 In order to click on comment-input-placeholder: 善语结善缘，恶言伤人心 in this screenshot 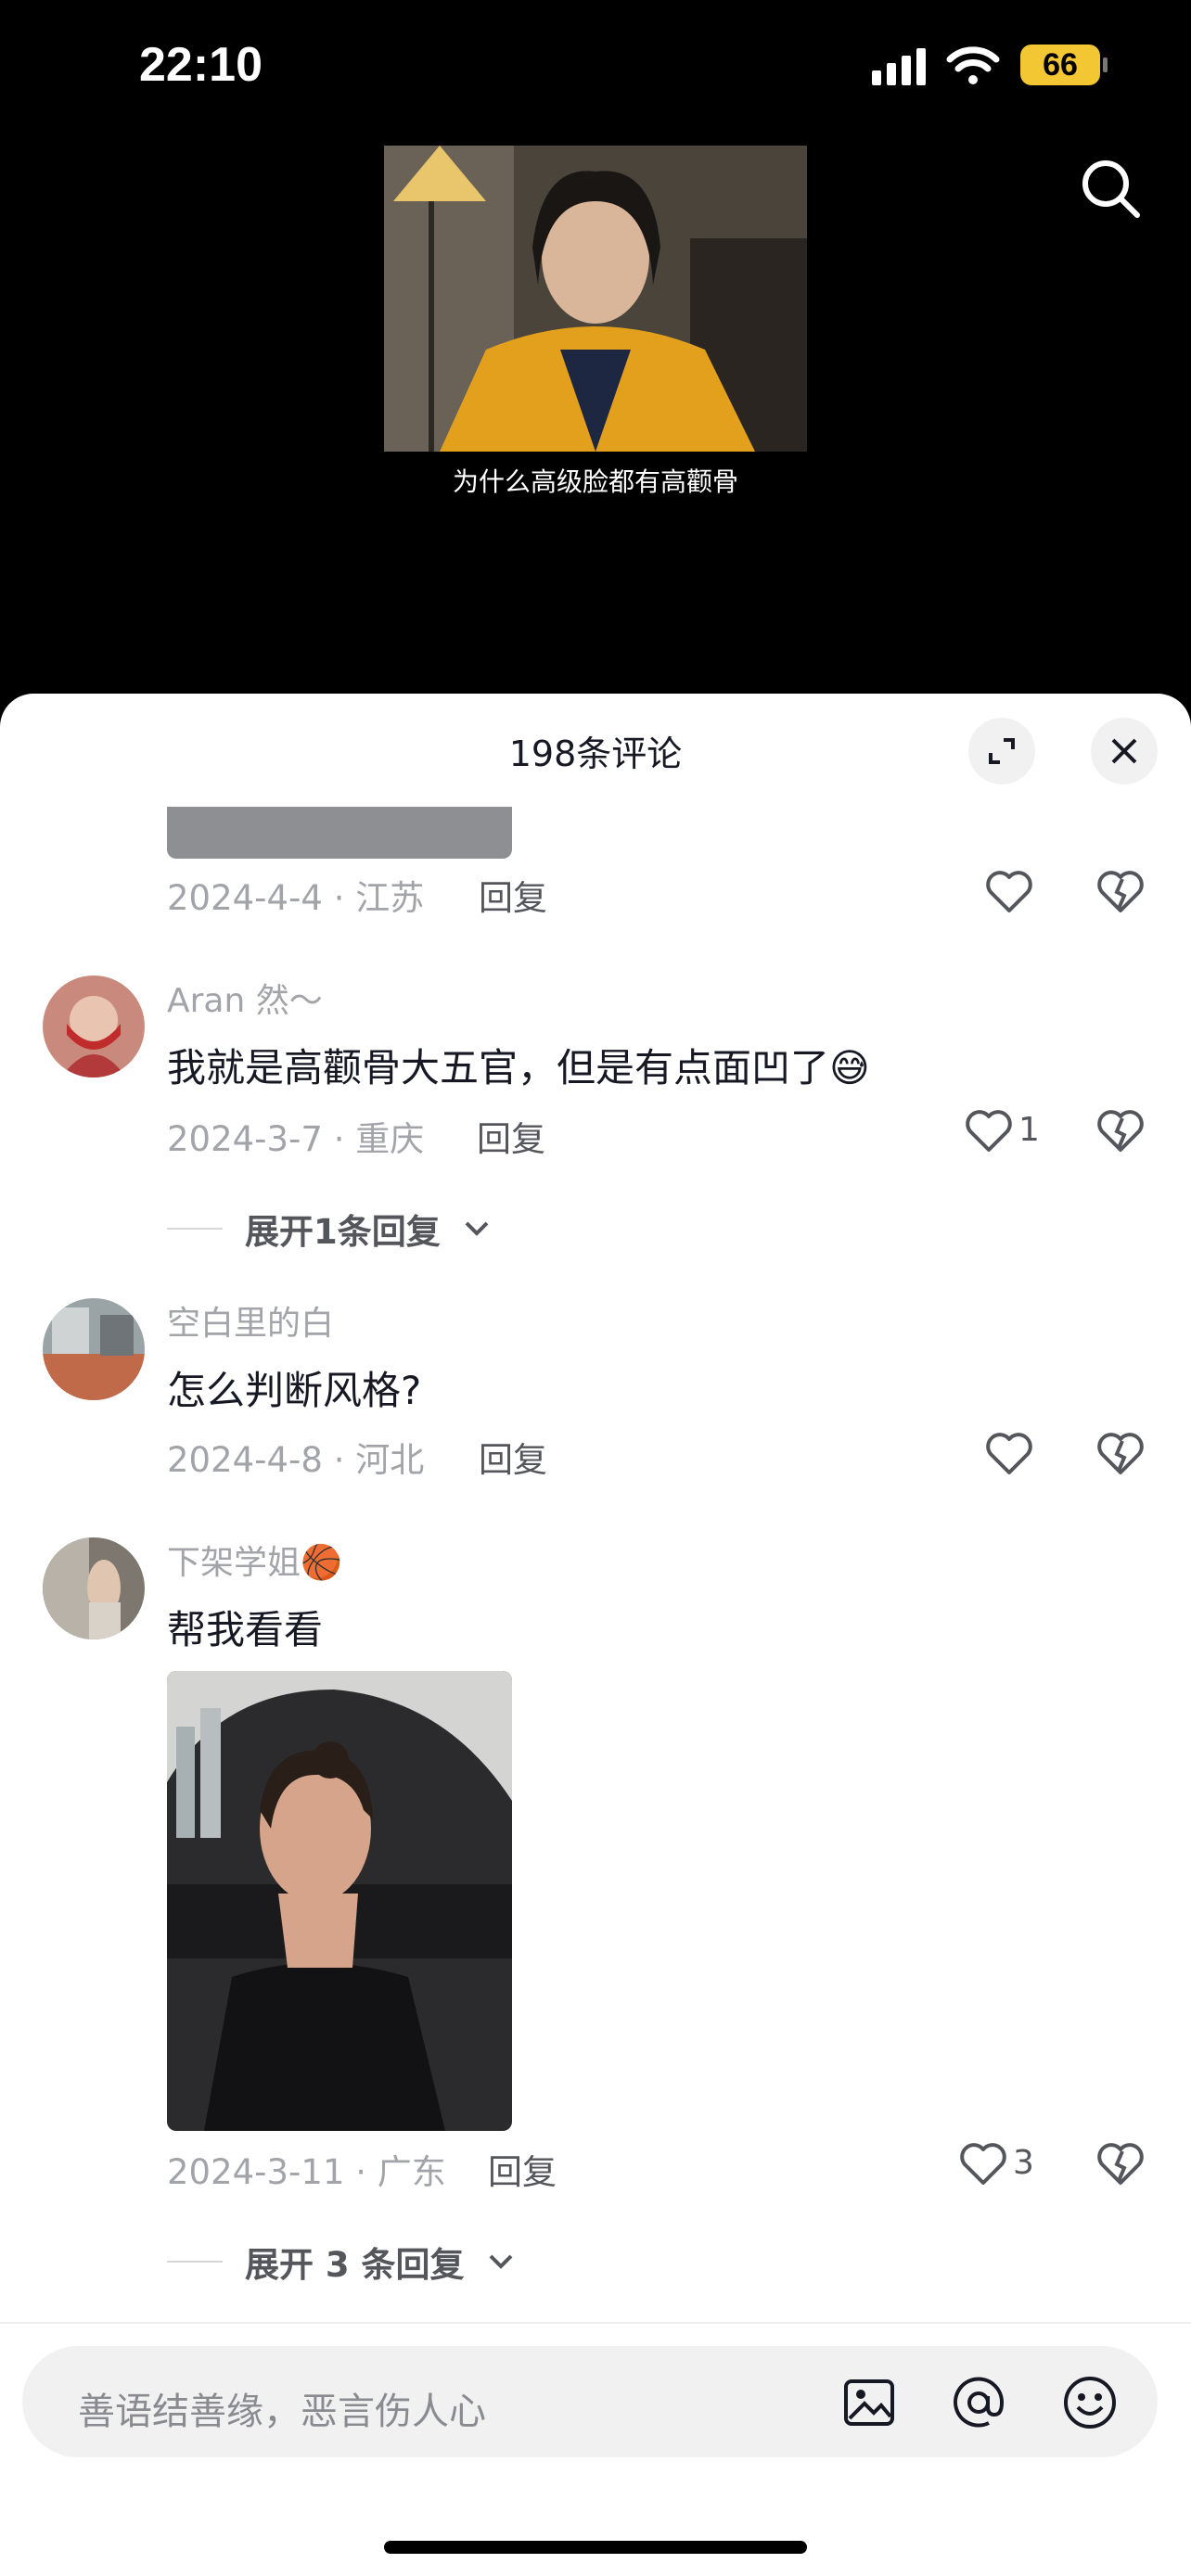, I will do `click(282, 2412)`.